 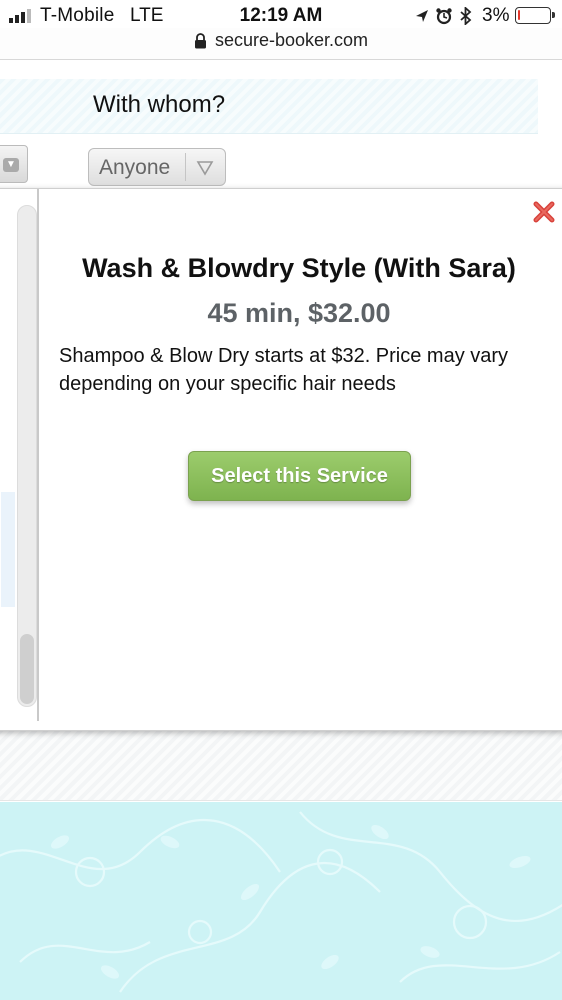 I want to click on footer-stripe, so click(x=281, y=765).